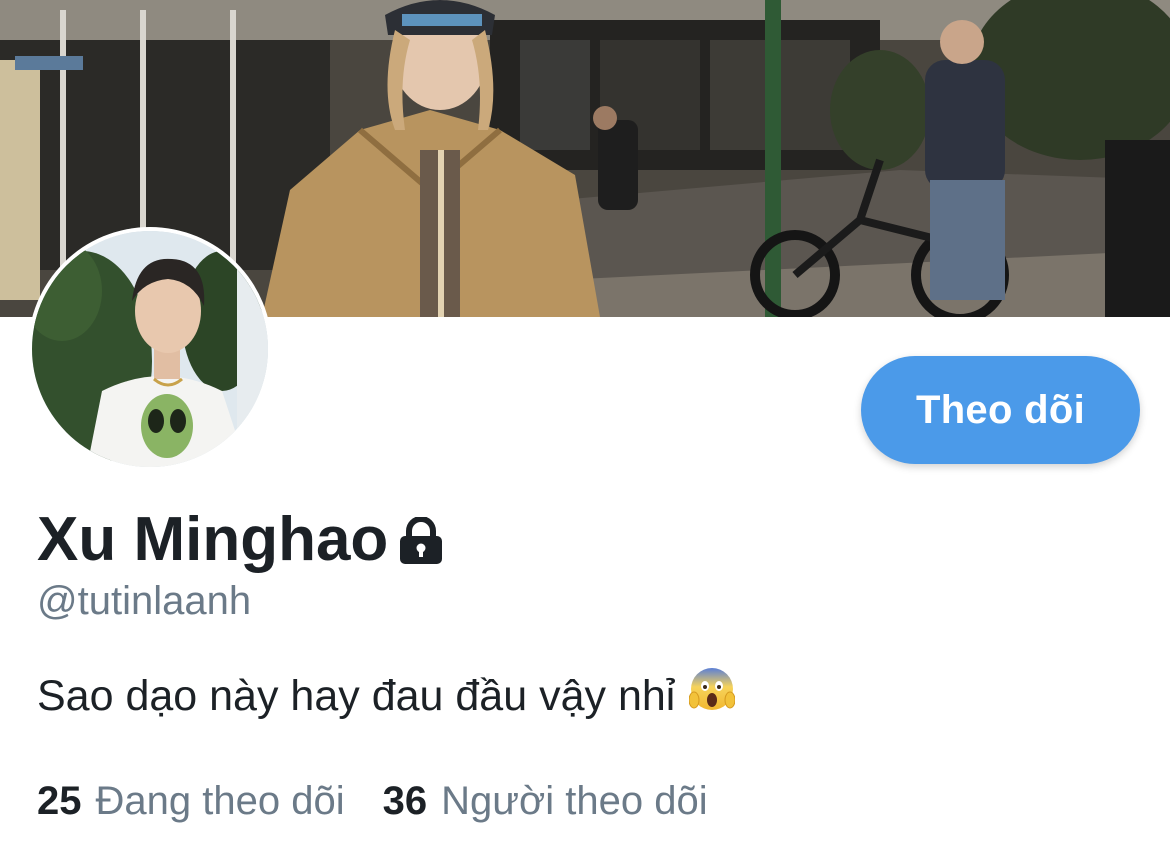 The width and height of the screenshot is (1170, 860). I want to click on avatar, so click(150, 349).